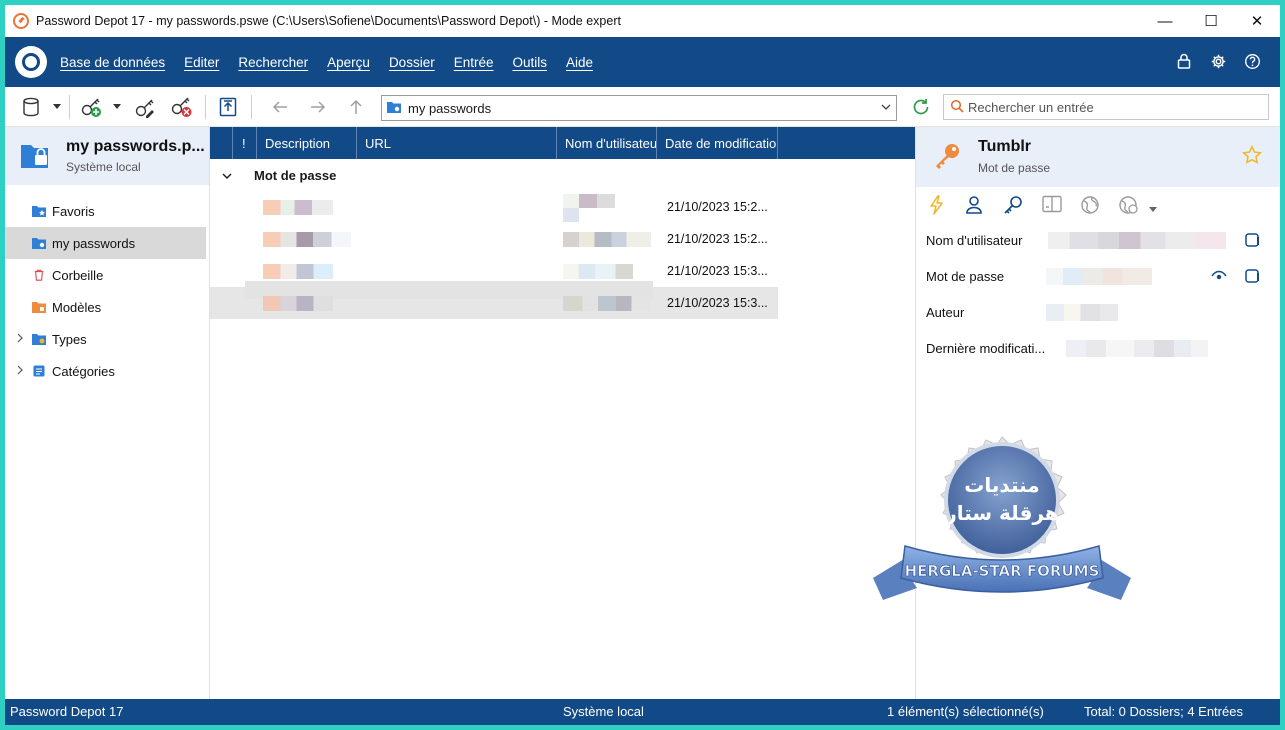 Image resolution: width=1285 pixels, height=730 pixels. Describe the element at coordinates (965, 276) in the screenshot. I see `field-label: Mot de passe` at that location.